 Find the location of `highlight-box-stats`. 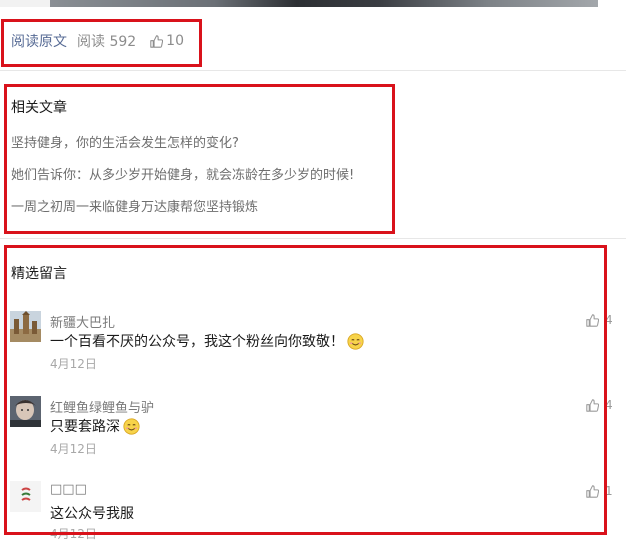

highlight-box-stats is located at coordinates (101, 43).